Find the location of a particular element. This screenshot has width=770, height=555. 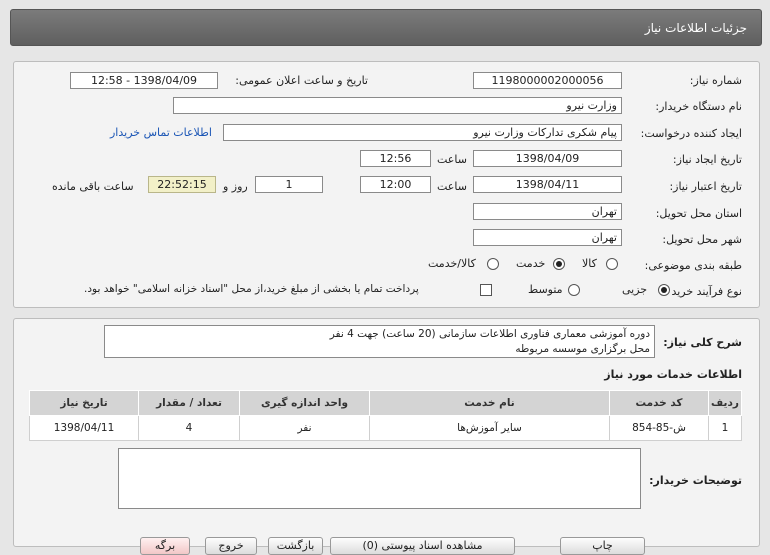

buyer-notes-label: توضیحات خریدار: is located at coordinates (695, 480).